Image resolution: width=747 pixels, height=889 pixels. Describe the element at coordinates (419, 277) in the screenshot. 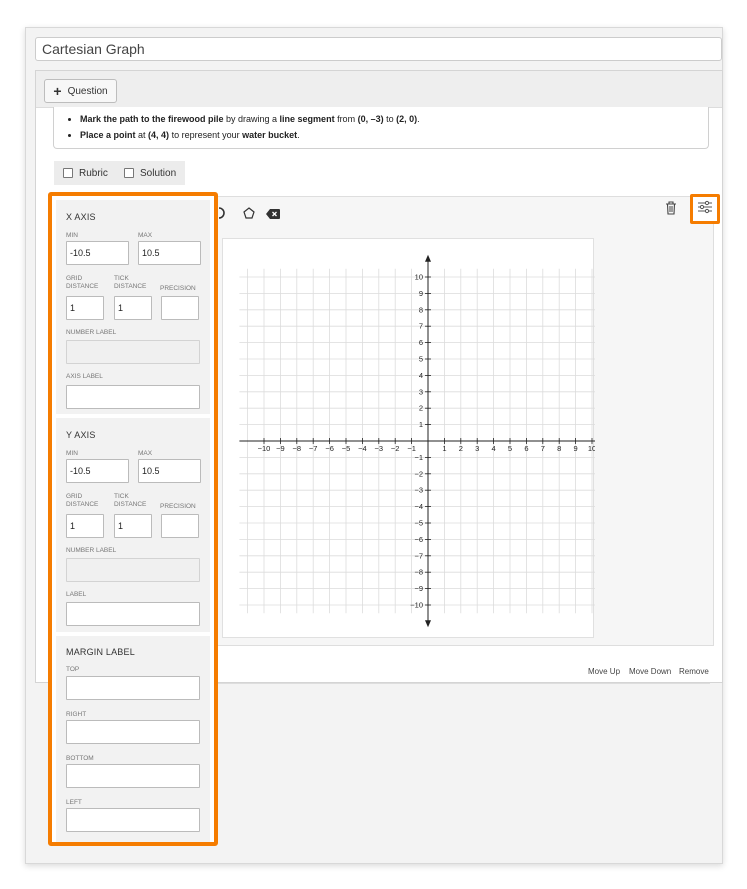

I see `y-tick-label: 10` at that location.